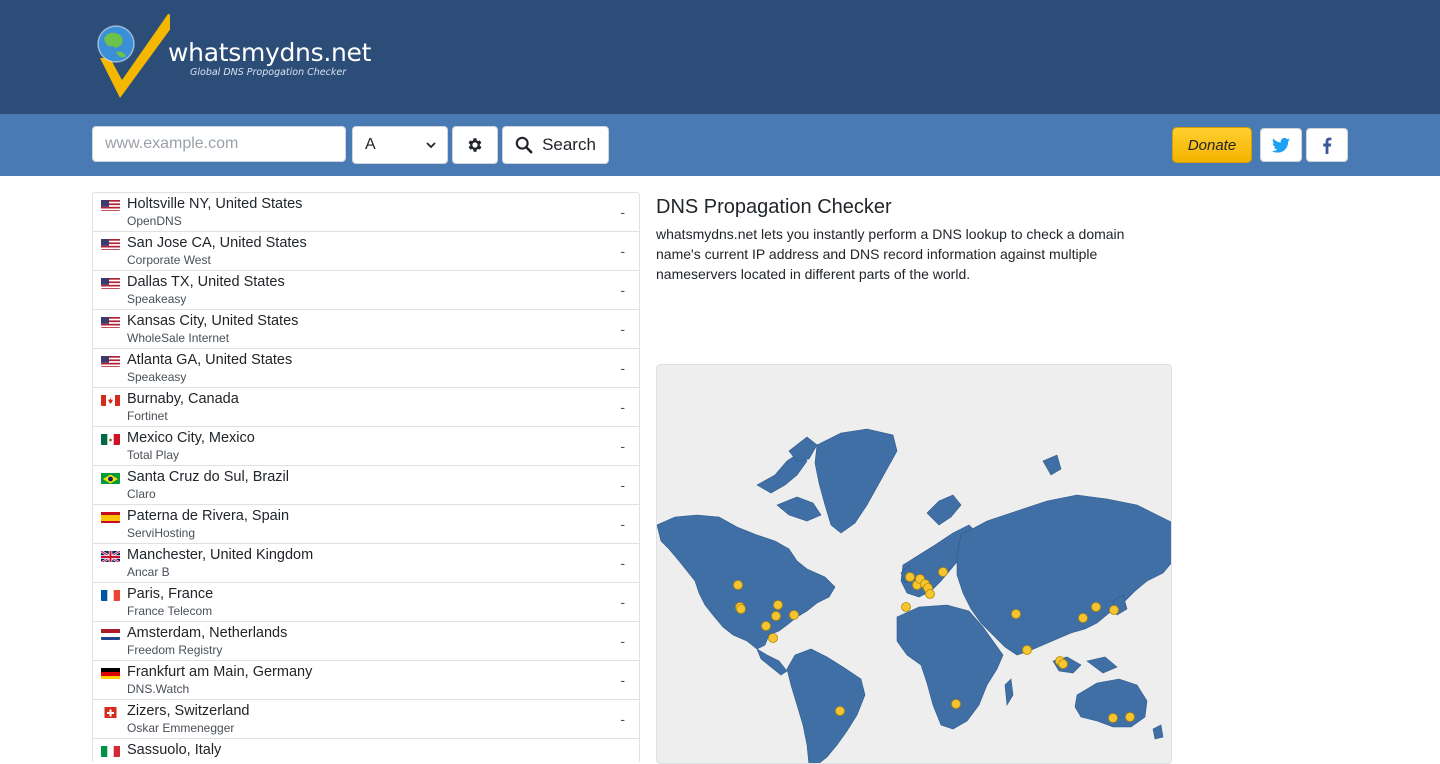  What do you see at coordinates (366, 602) in the screenshot?
I see `server-row: Paris, France France Telecom -` at bounding box center [366, 602].